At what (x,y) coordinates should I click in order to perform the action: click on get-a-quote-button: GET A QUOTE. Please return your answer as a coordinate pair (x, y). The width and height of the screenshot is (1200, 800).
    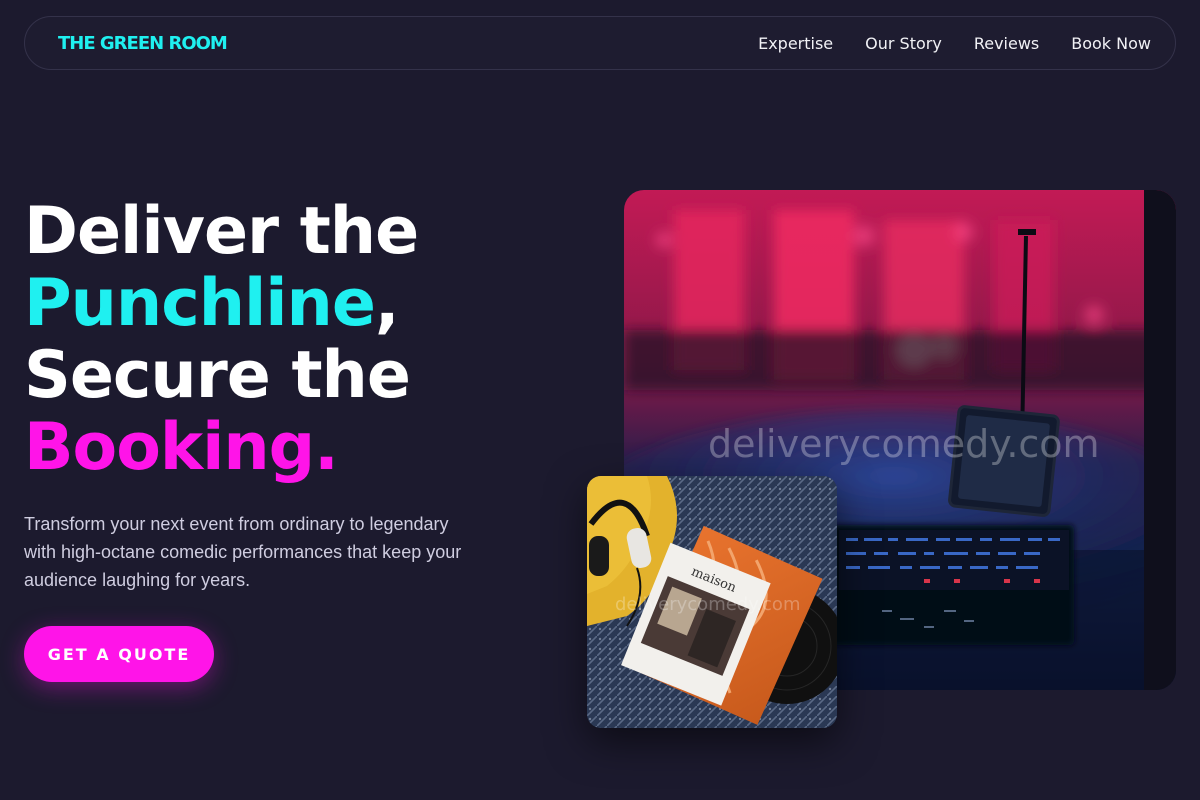
    Looking at the image, I should click on (119, 654).